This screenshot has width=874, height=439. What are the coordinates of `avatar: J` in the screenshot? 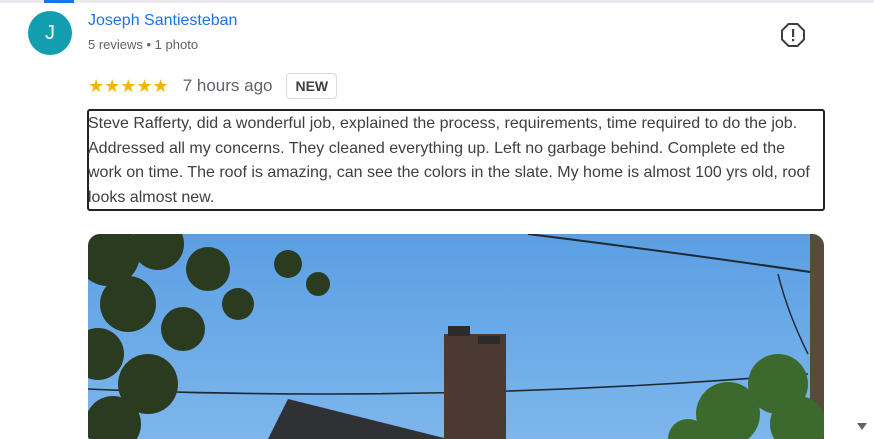 It's located at (50, 33).